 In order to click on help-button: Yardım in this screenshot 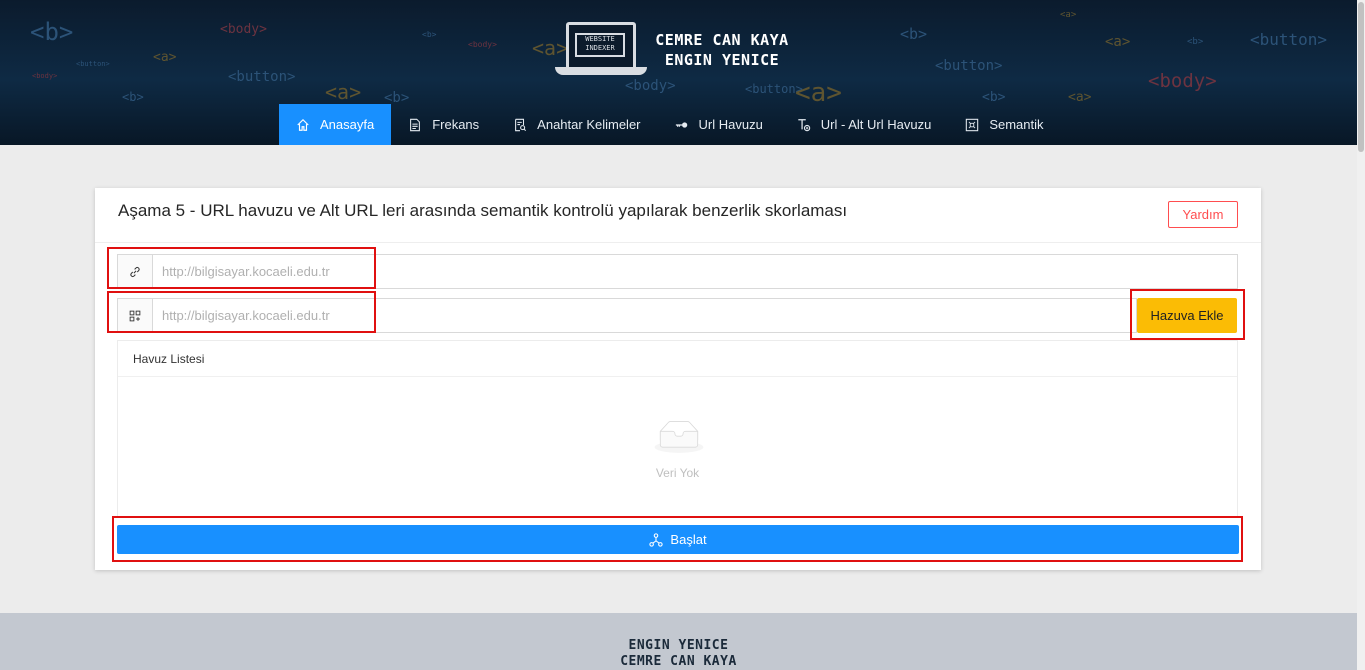, I will do `click(1203, 214)`.